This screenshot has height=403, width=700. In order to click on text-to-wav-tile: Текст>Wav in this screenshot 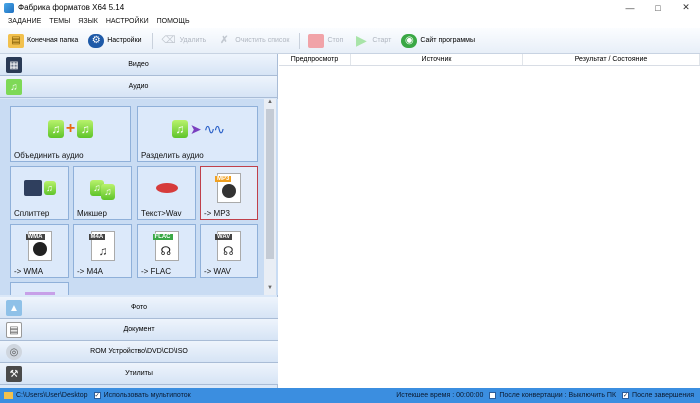, I will do `click(166, 193)`.